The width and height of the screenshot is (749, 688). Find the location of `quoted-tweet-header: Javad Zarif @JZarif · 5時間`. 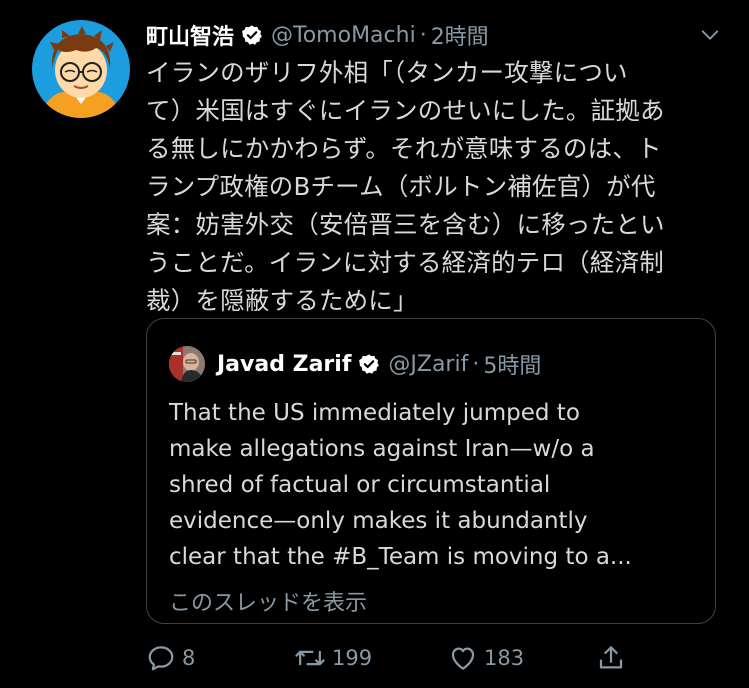

quoted-tweet-header: Javad Zarif @JZarif · 5時間 is located at coordinates (379, 364).